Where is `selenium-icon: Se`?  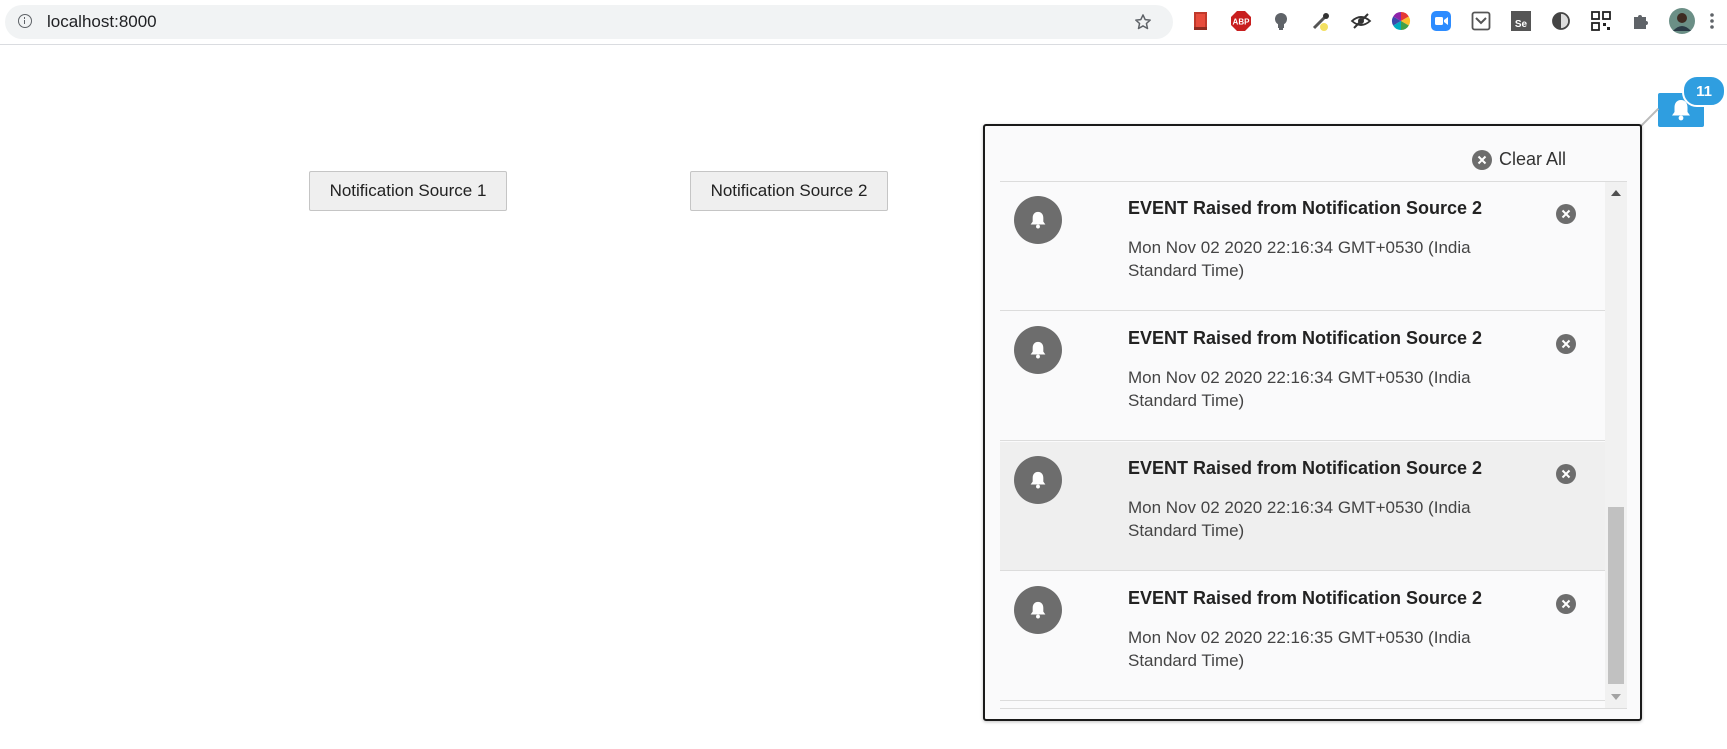 selenium-icon: Se is located at coordinates (1521, 21).